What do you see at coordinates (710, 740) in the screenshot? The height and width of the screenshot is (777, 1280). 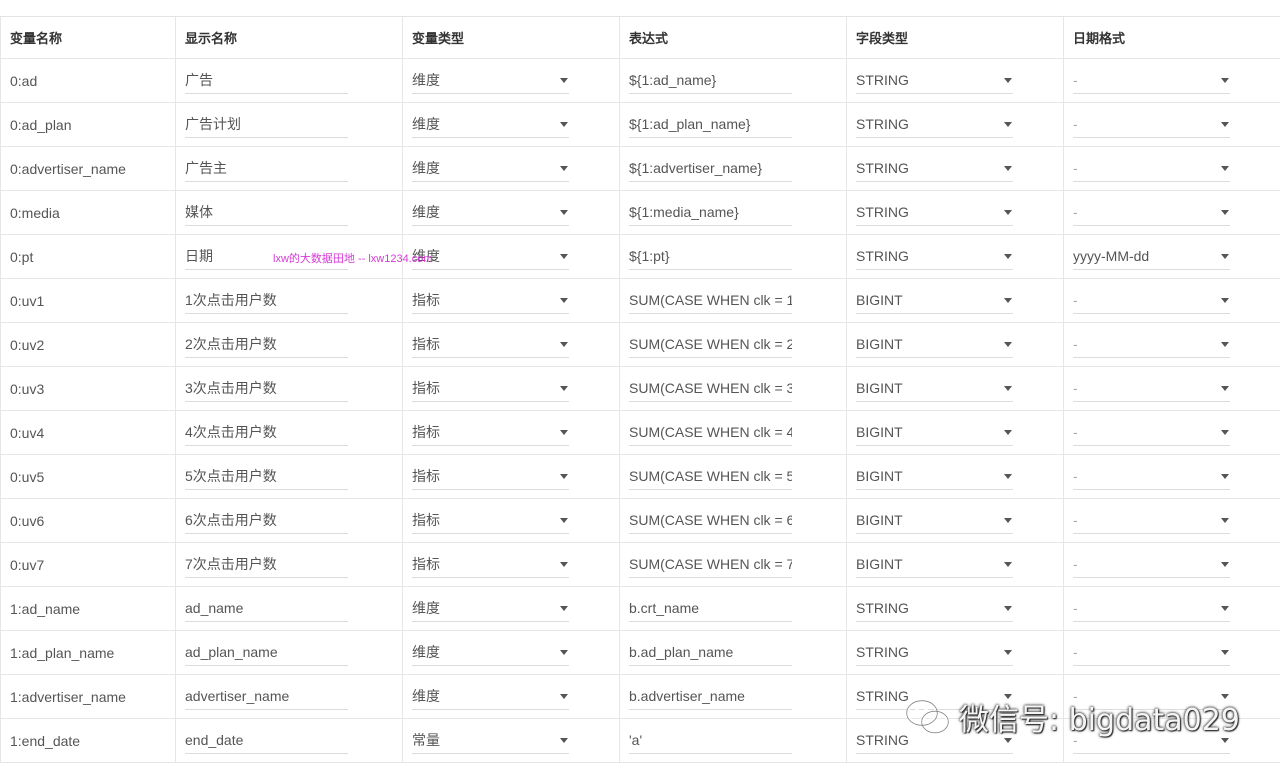 I see `expression-input: 'a'` at bounding box center [710, 740].